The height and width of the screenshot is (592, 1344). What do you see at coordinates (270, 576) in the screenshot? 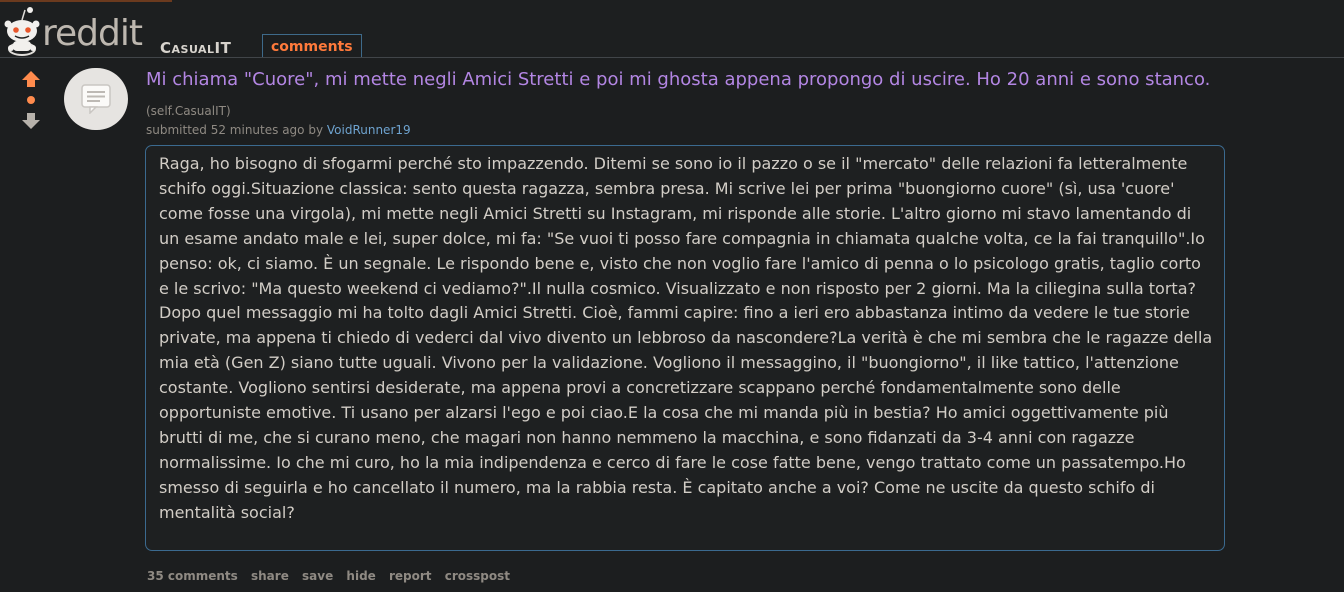
I see `share-button: share` at bounding box center [270, 576].